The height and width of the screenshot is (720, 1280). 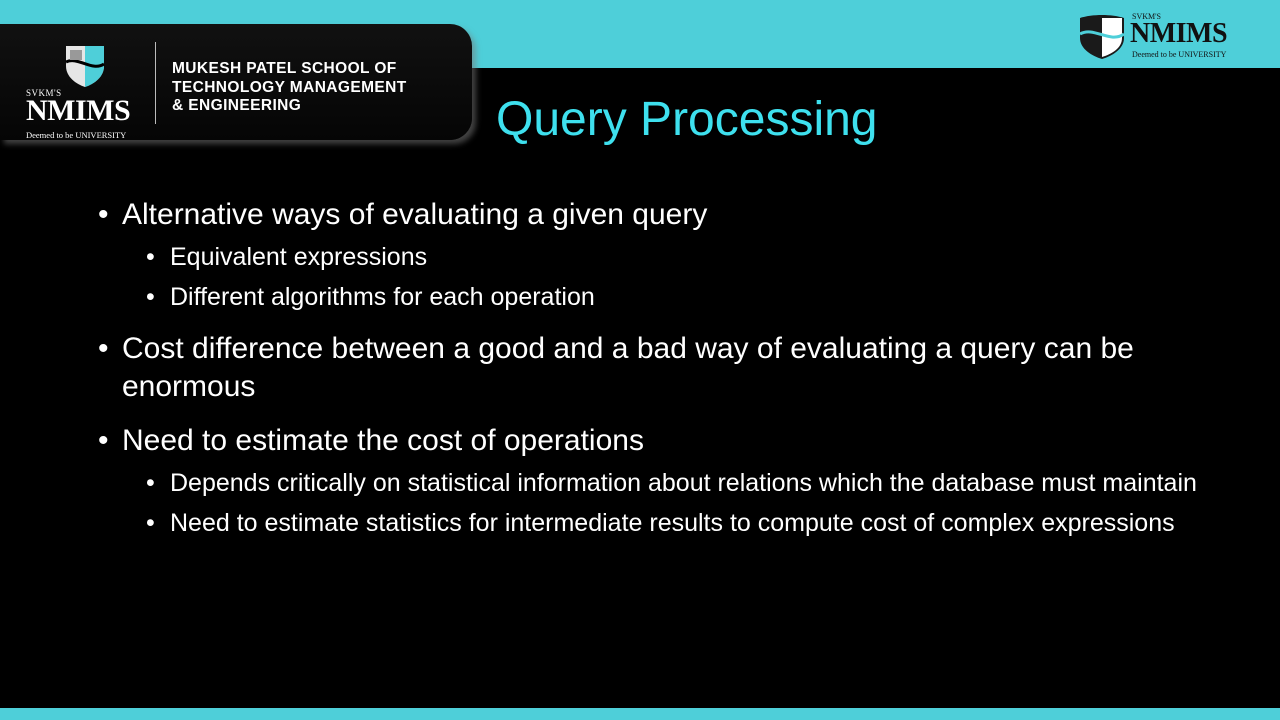 I want to click on nmims-logo-left: SVKM'S NMIMS Deemed to be UNIVERSITY, so click(x=83, y=90).